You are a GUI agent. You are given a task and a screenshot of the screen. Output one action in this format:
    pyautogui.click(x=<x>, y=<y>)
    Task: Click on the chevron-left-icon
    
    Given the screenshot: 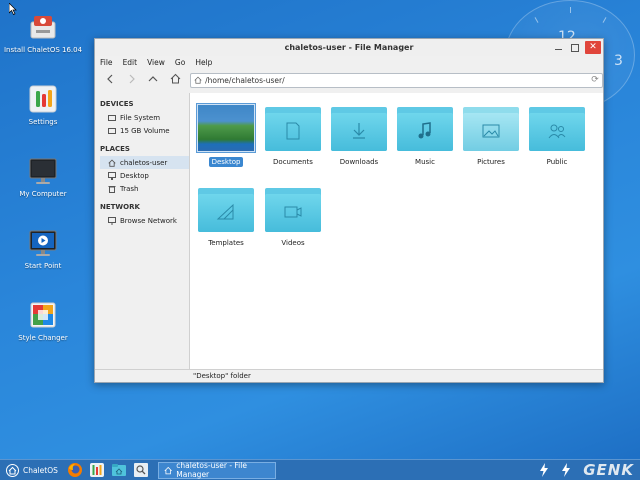 What is the action you would take?
    pyautogui.click(x=110, y=79)
    